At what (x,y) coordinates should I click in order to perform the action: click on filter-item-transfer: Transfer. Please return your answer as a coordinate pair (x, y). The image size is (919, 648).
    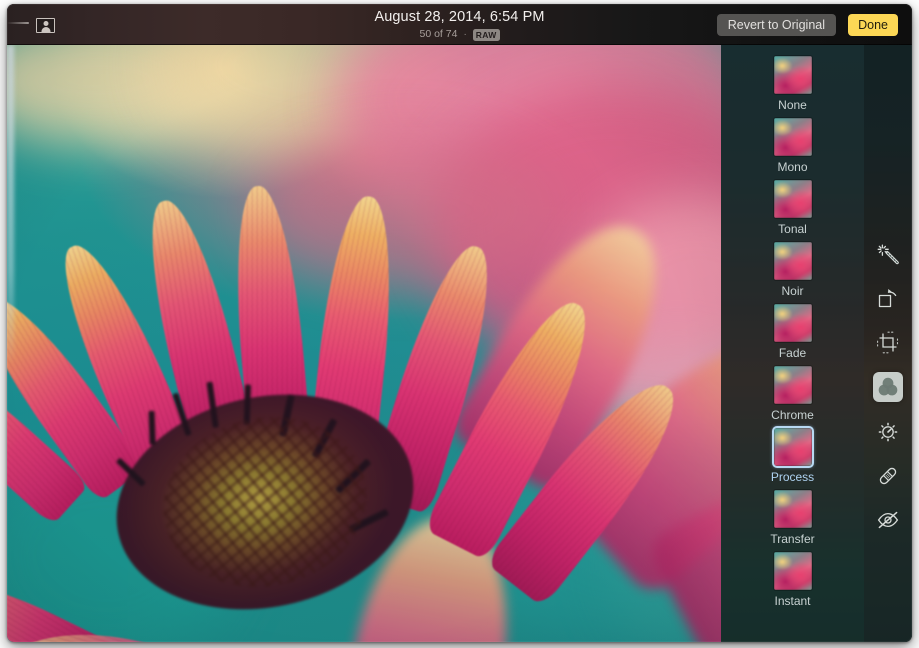
    Looking at the image, I should click on (792, 518).